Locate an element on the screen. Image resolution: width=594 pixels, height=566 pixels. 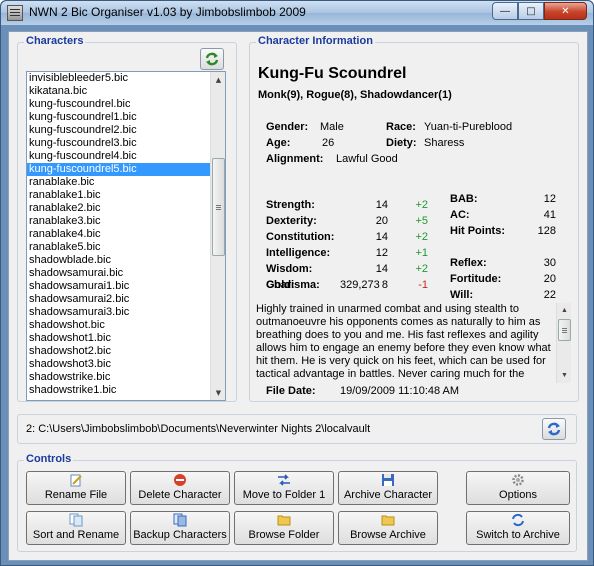
save-value: 30 is located at coordinates (549, 263).